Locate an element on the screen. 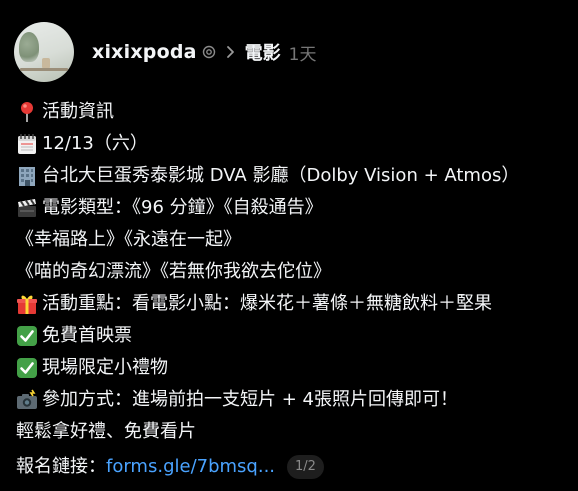  username: xixixpoda is located at coordinates (144, 52).